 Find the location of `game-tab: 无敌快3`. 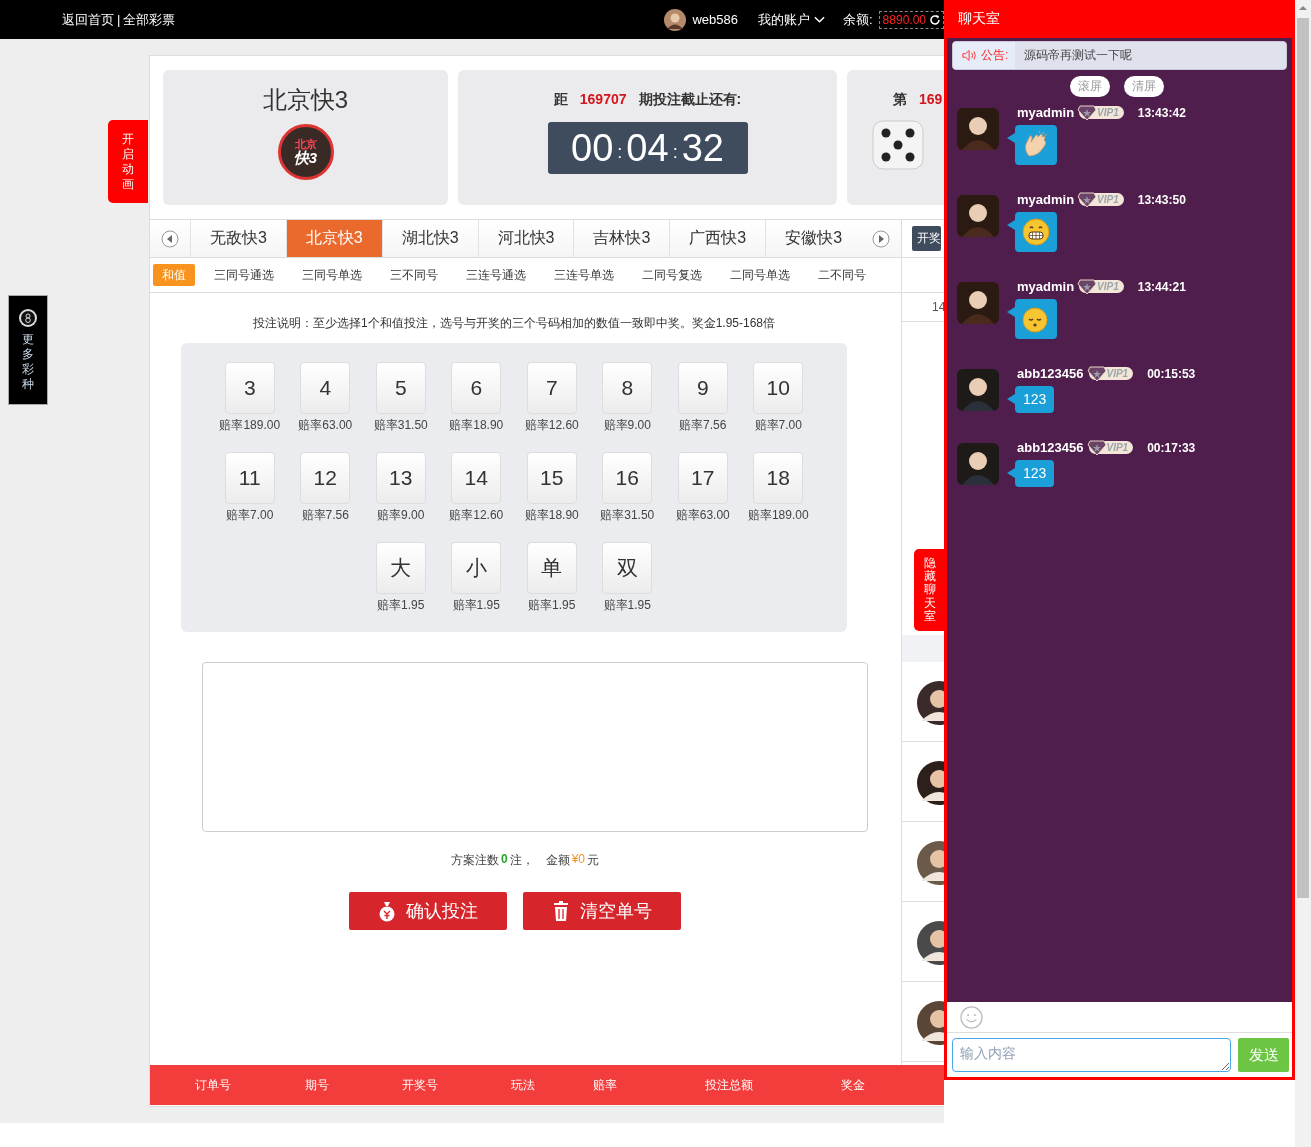

game-tab: 无敌快3 is located at coordinates (237, 238).